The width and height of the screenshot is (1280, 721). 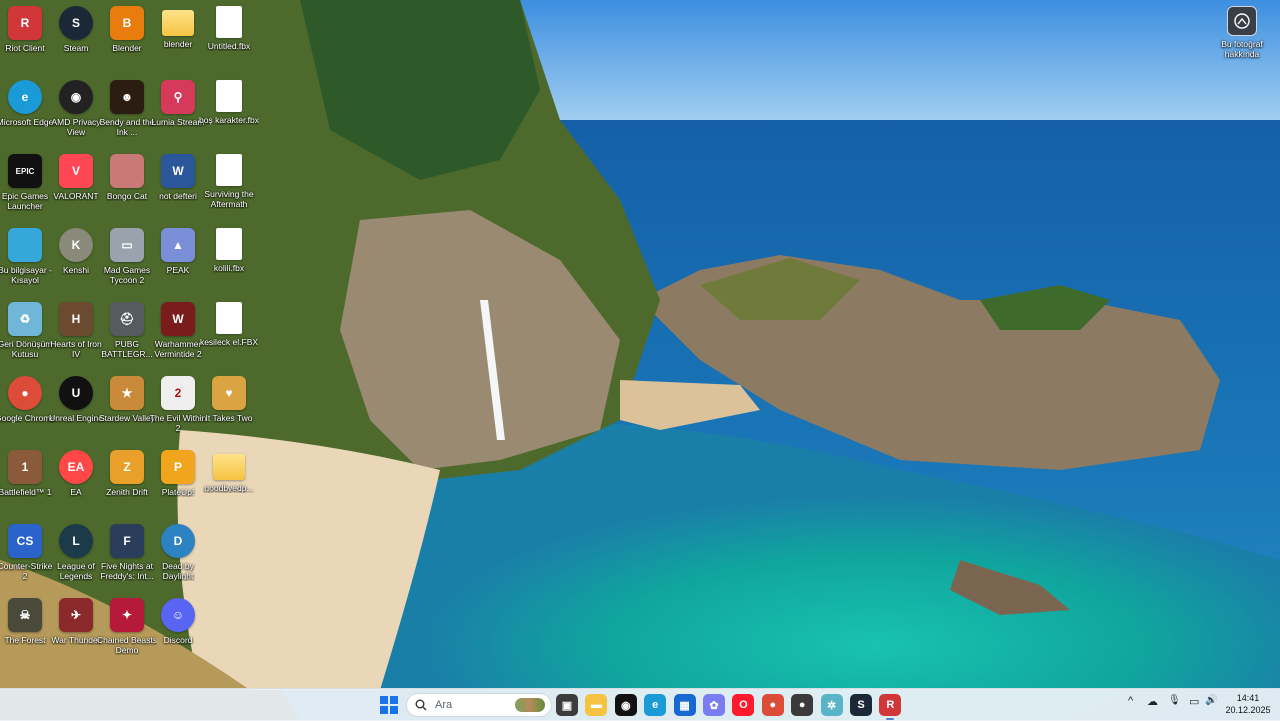 What do you see at coordinates (26, 259) in the screenshot?
I see `desktop-icon-this-pc: Bu bilgisayar - Kısayol` at bounding box center [26, 259].